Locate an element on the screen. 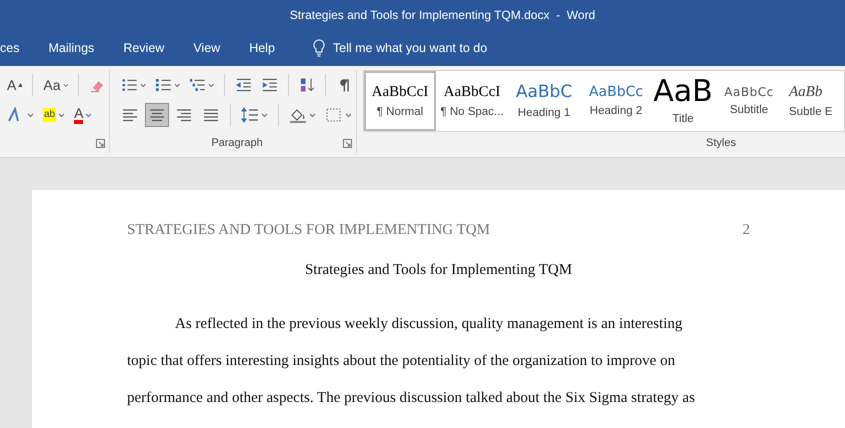 The image size is (845, 428). increase-indent-icon is located at coordinates (269, 85).